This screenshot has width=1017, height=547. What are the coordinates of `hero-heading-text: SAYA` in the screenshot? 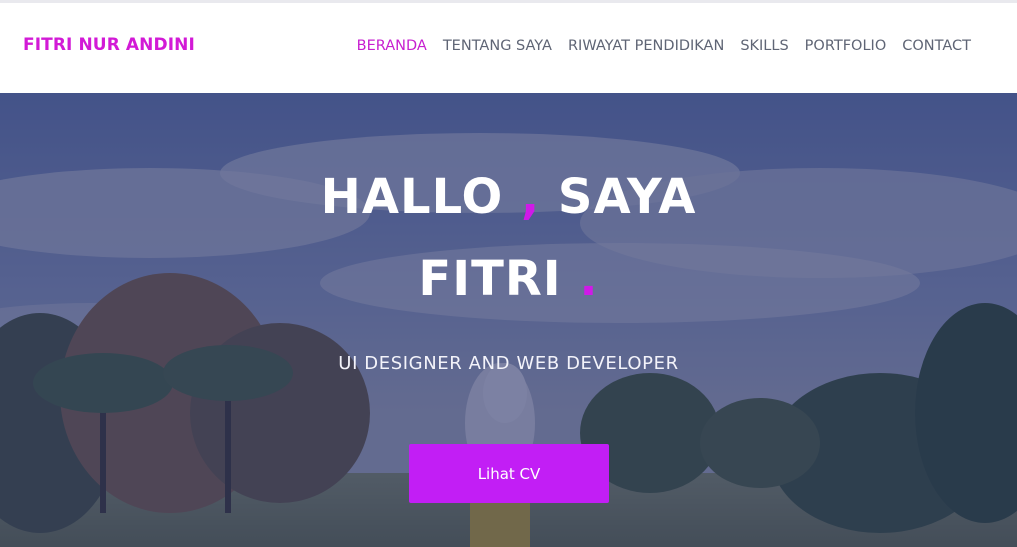 It's located at (618, 197).